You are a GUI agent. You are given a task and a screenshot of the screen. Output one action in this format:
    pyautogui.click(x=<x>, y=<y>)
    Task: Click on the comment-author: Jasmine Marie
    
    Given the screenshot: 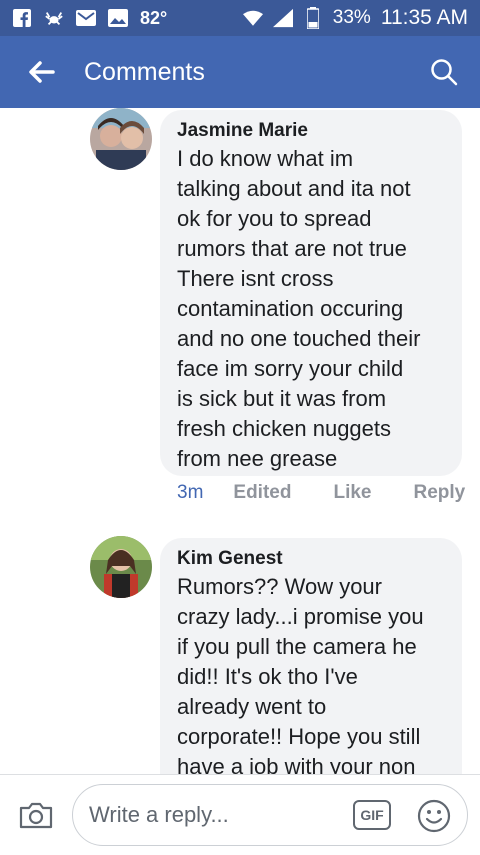 What is the action you would take?
    pyautogui.click(x=311, y=131)
    